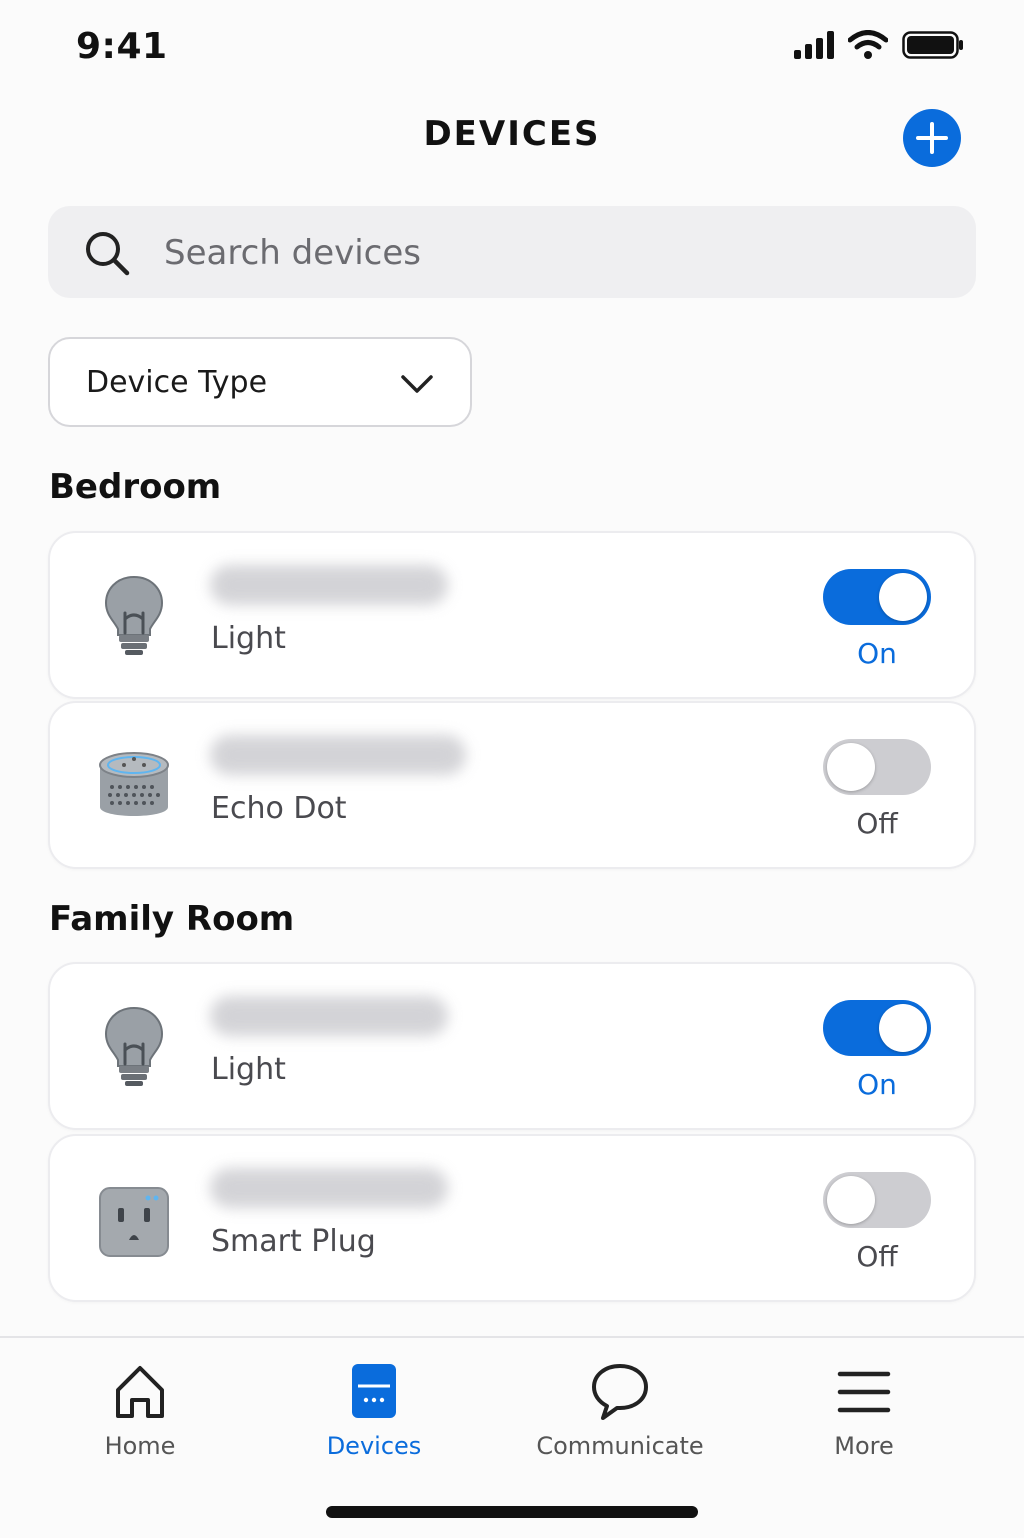 The image size is (1024, 1538). What do you see at coordinates (814, 45) in the screenshot?
I see `cellular-signal-icon` at bounding box center [814, 45].